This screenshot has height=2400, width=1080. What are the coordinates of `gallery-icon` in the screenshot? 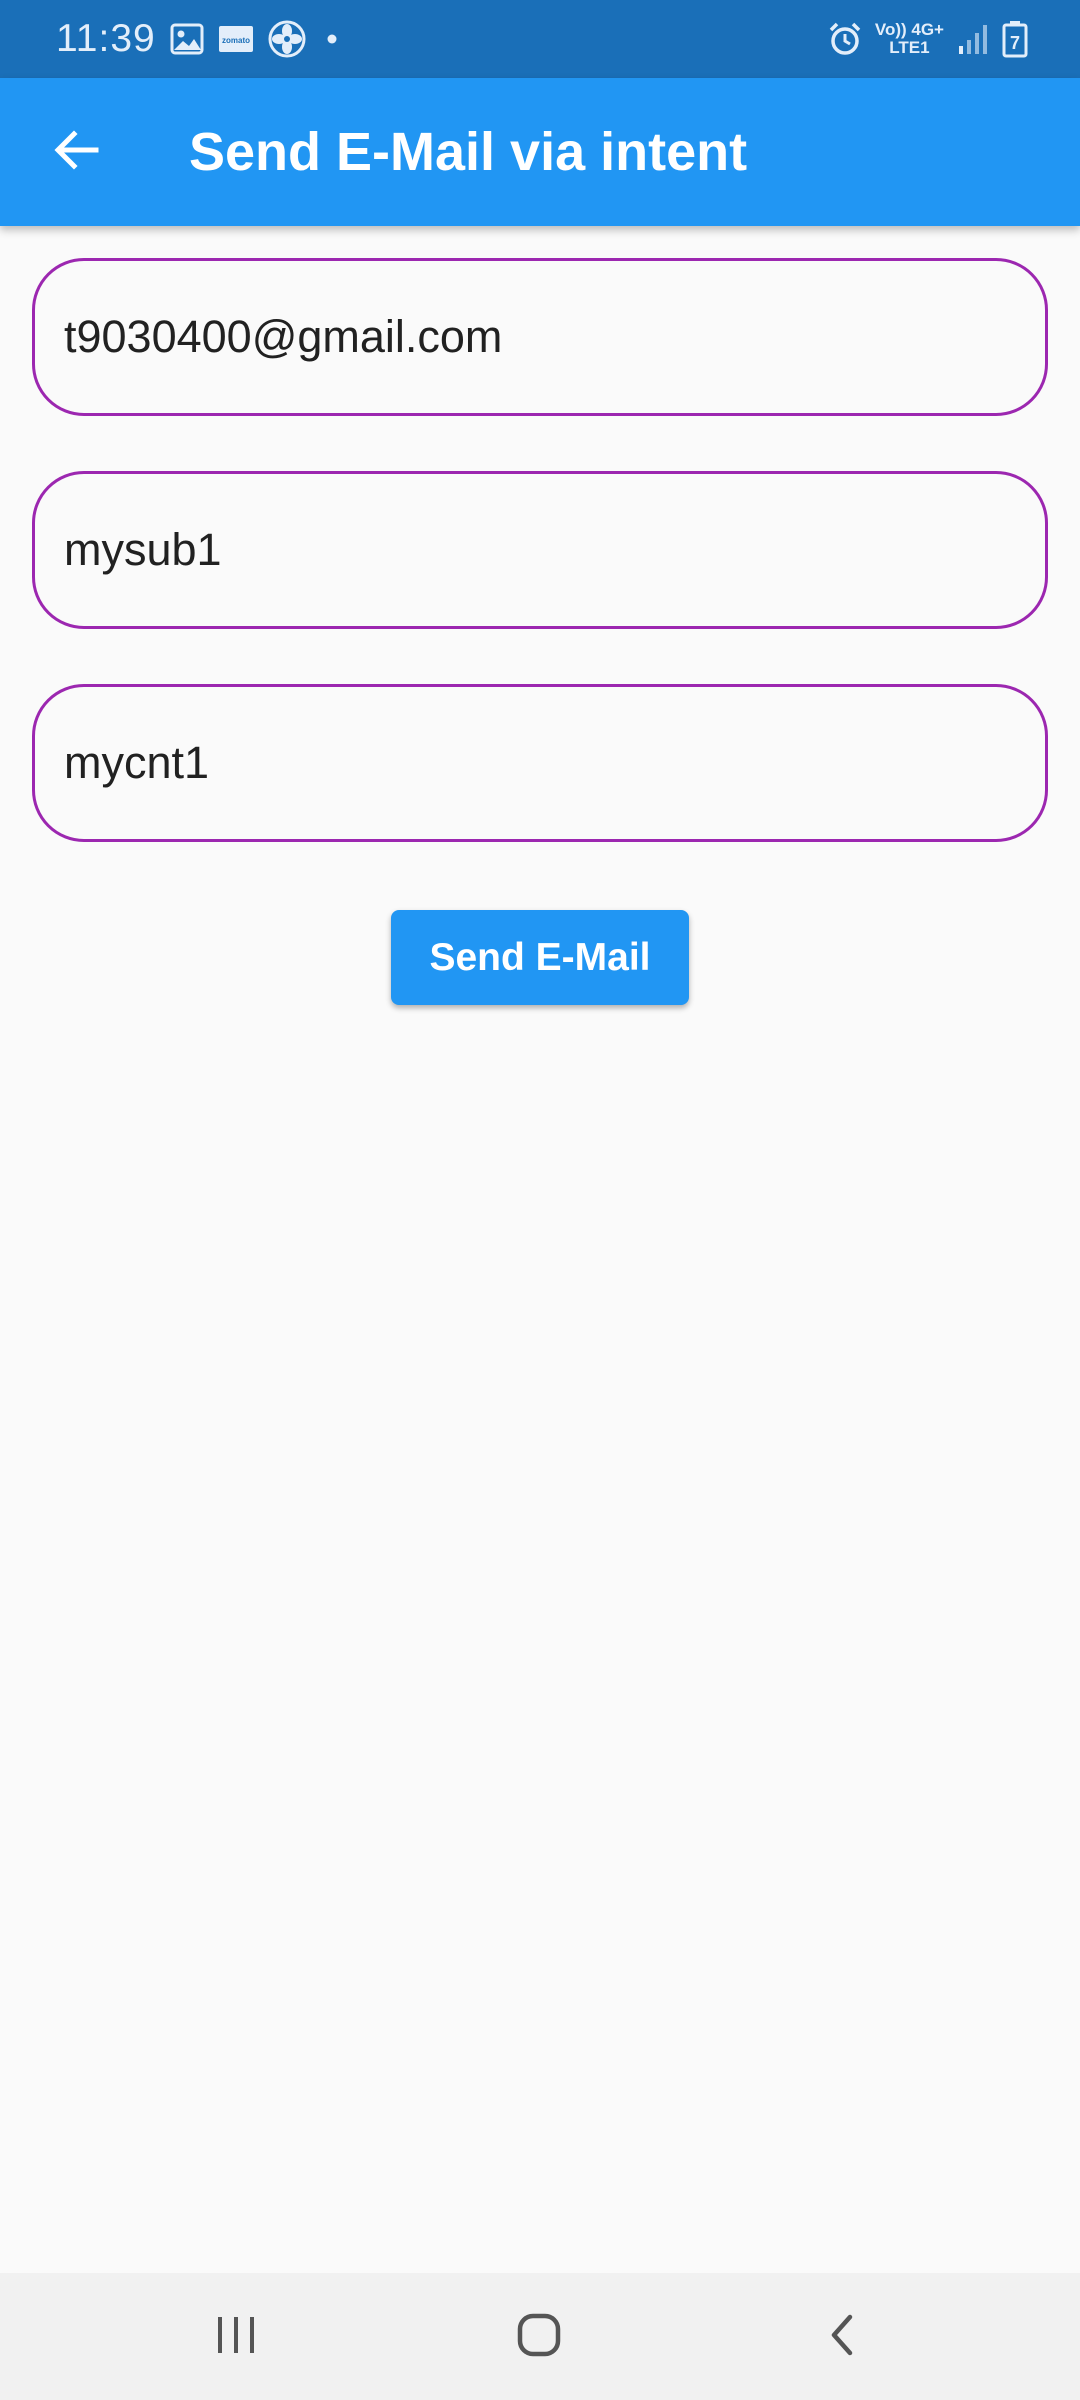 It's located at (187, 39).